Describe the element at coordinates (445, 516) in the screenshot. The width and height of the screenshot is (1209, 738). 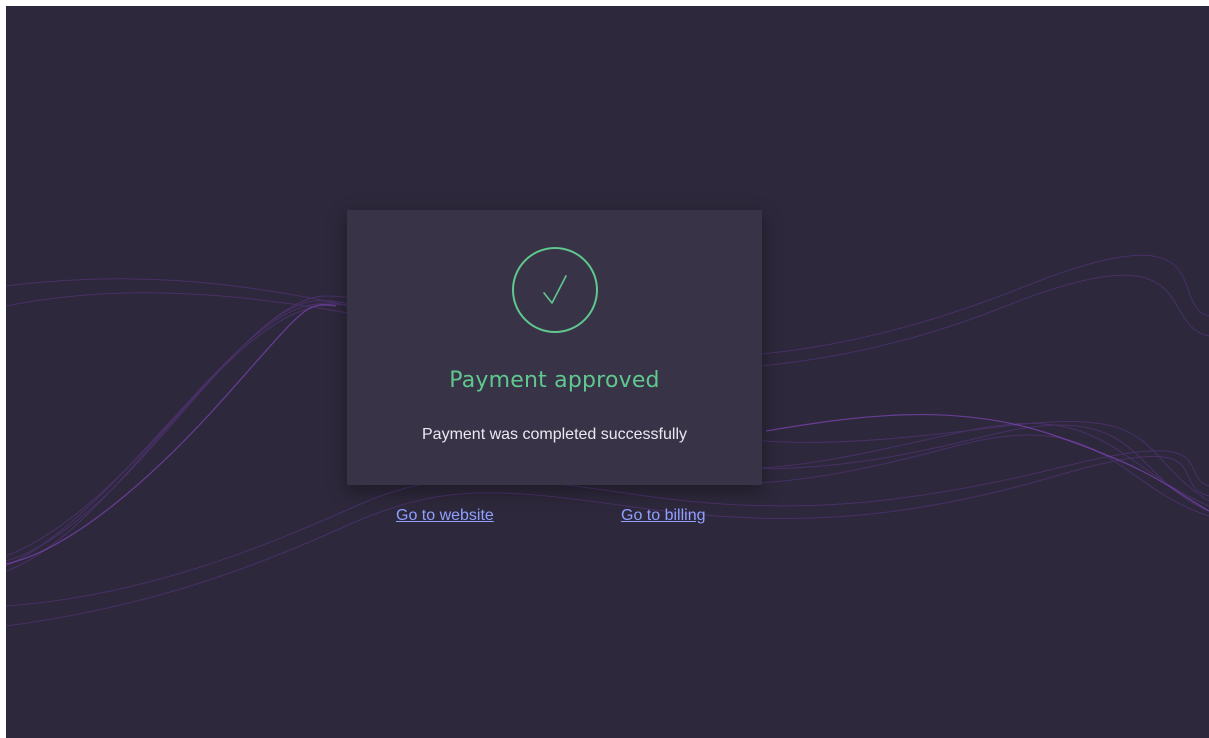
I see `go-to-website-link: Go to website` at that location.